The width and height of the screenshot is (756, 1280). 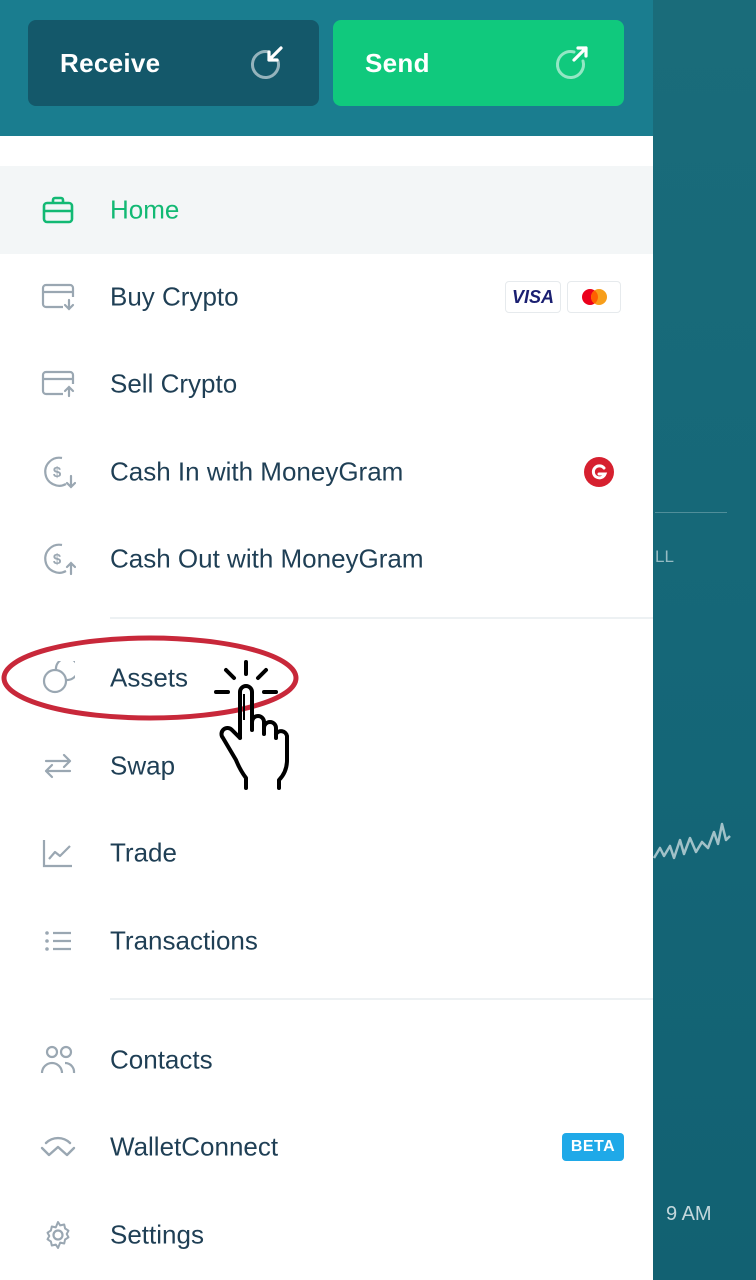 What do you see at coordinates (326, 210) in the screenshot?
I see `menu-item-home: Home` at bounding box center [326, 210].